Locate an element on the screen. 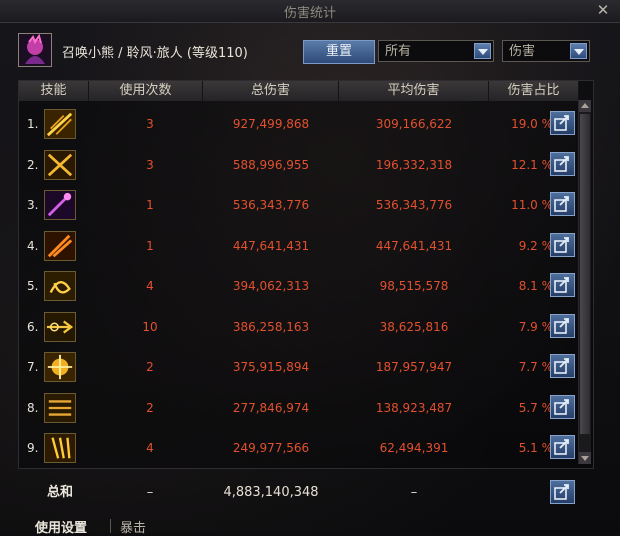 The height and width of the screenshot is (536, 620). row-index: 2. is located at coordinates (33, 164).